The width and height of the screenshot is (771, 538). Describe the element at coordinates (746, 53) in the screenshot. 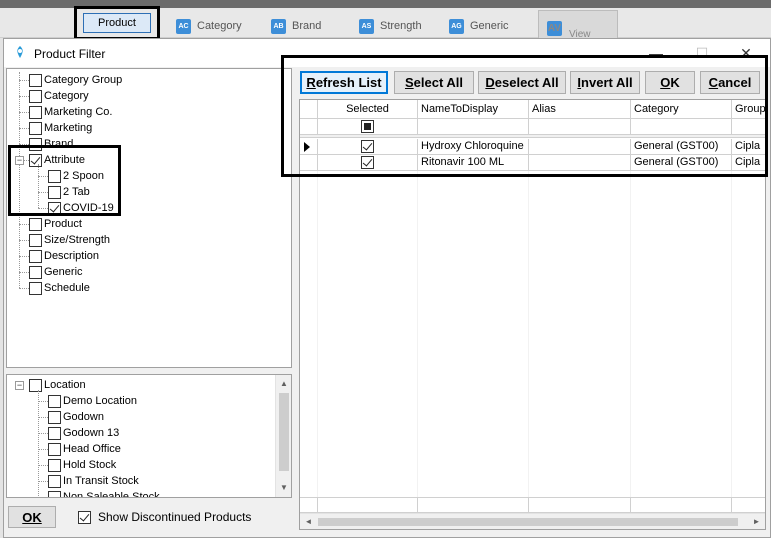

I see `close-button: ✕` at that location.